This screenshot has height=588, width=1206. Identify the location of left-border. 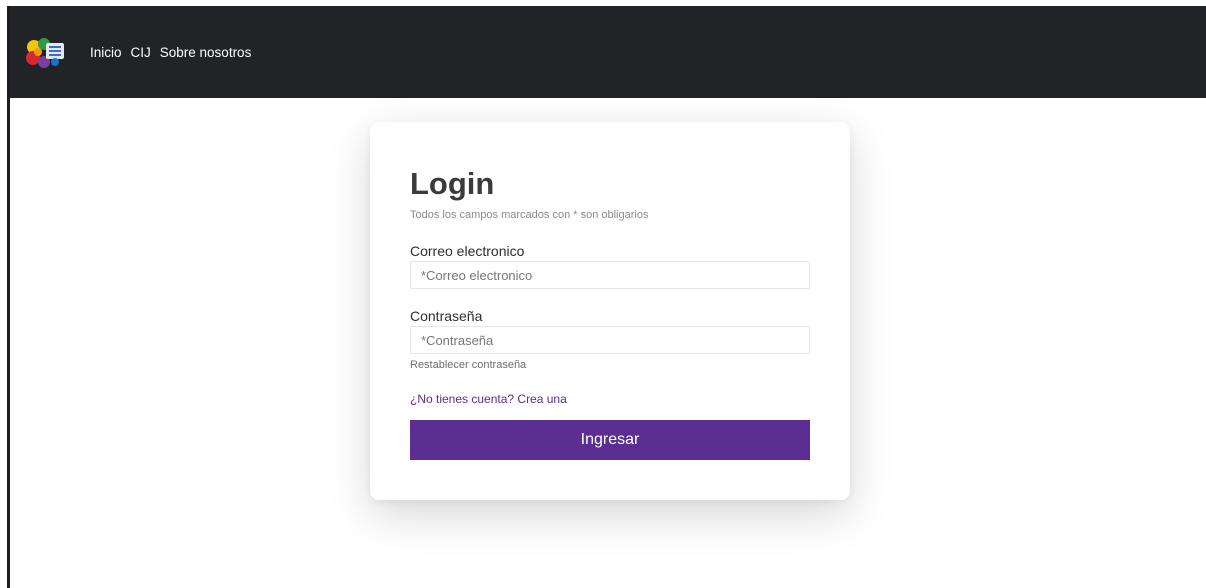
(8, 297).